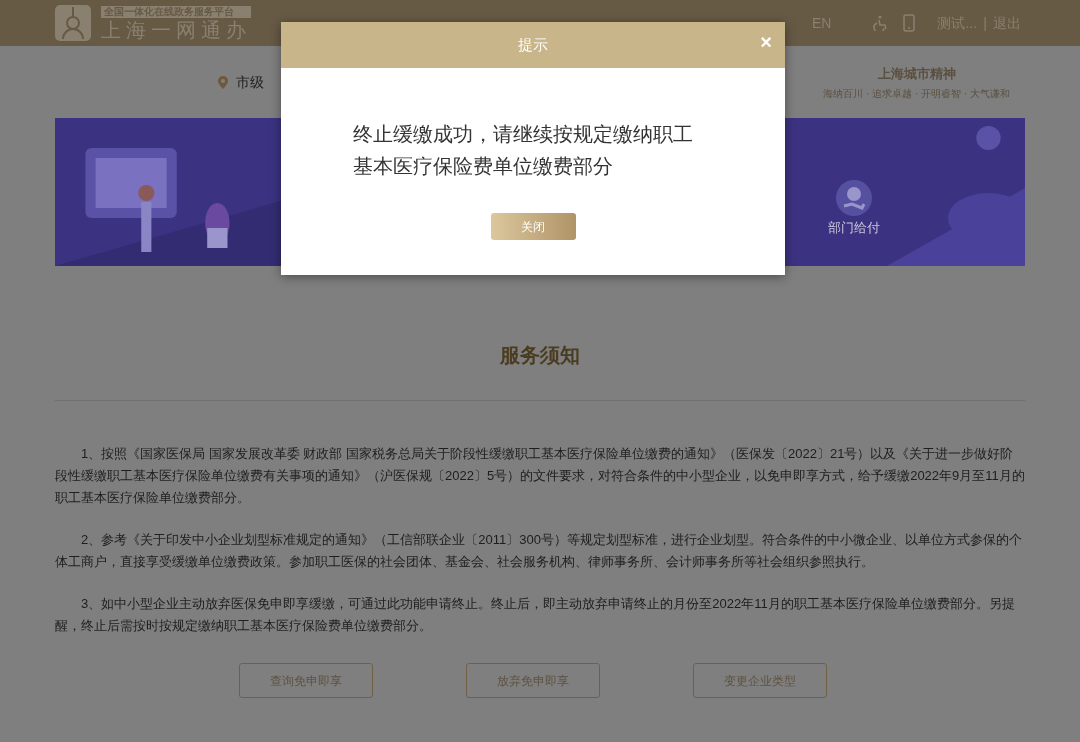 The image size is (1080, 742). I want to click on city-spirit-title: 上海城市精神, so click(916, 74).